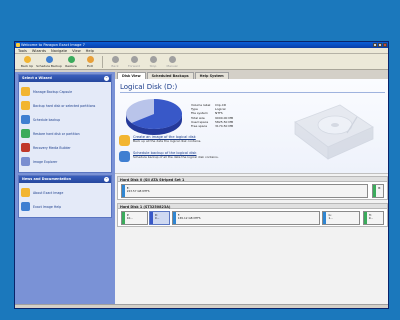 The height and width of the screenshot is (320, 400). I want to click on task-manage-backup-capsule: Manage Backup Capsule, so click(65, 91).